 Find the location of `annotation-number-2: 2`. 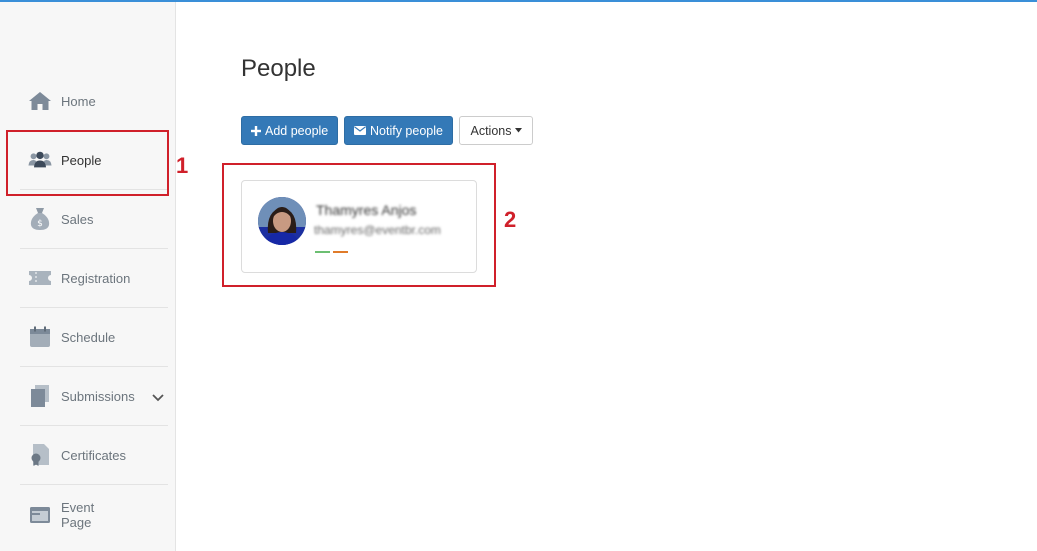

annotation-number-2: 2 is located at coordinates (510, 219).